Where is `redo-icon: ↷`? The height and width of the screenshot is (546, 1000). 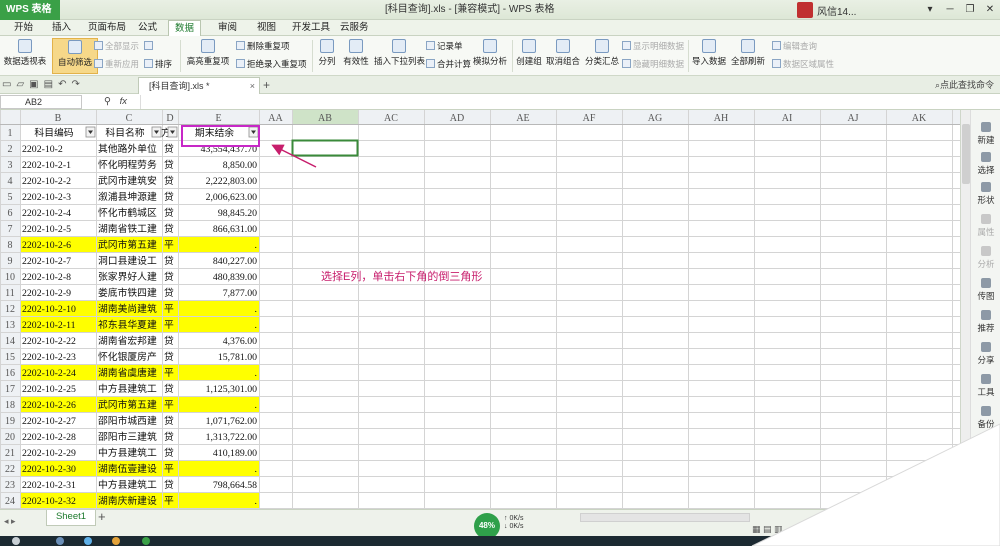
redo-icon: ↷ is located at coordinates (75, 85).